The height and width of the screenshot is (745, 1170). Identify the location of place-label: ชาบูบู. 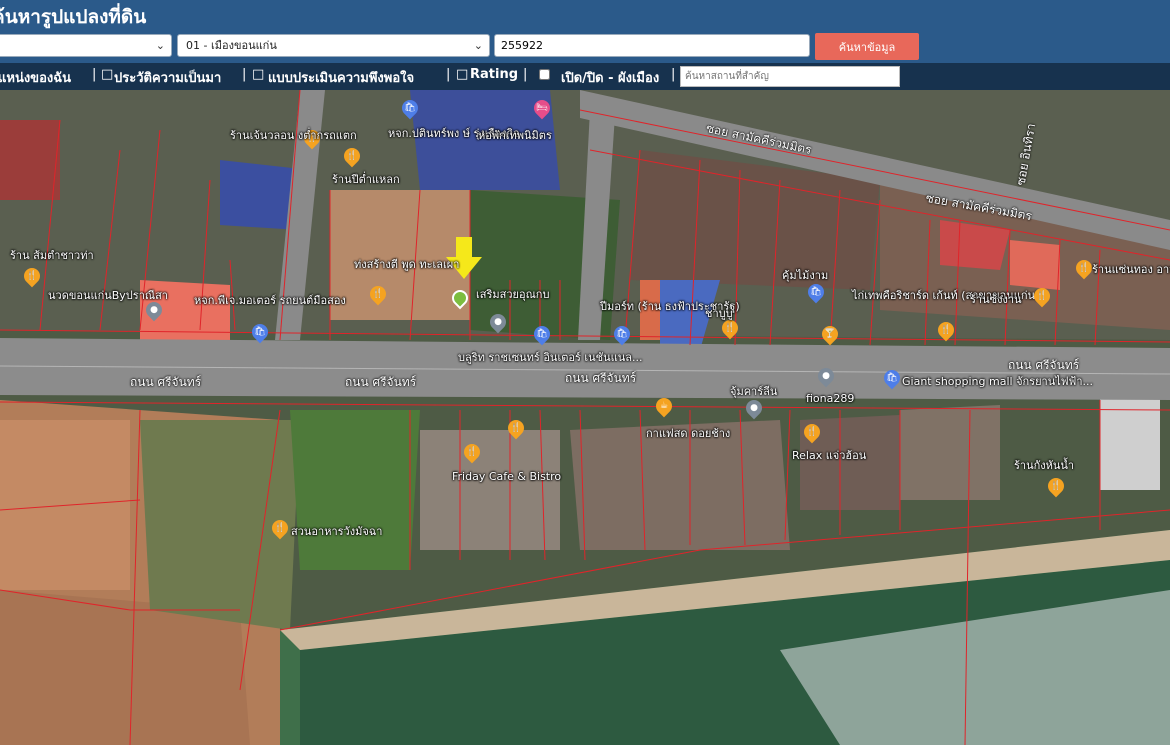
(719, 313).